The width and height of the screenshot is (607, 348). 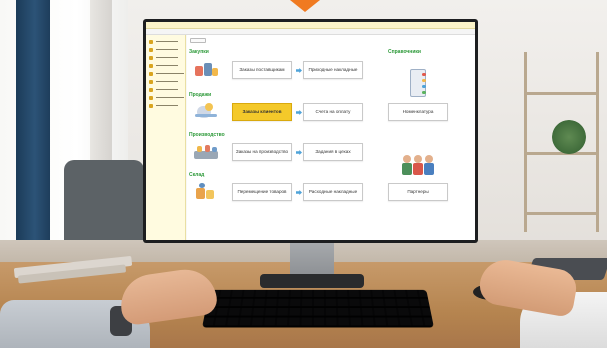 What do you see at coordinates (418, 166) in the screenshot?
I see `partners-people-icon` at bounding box center [418, 166].